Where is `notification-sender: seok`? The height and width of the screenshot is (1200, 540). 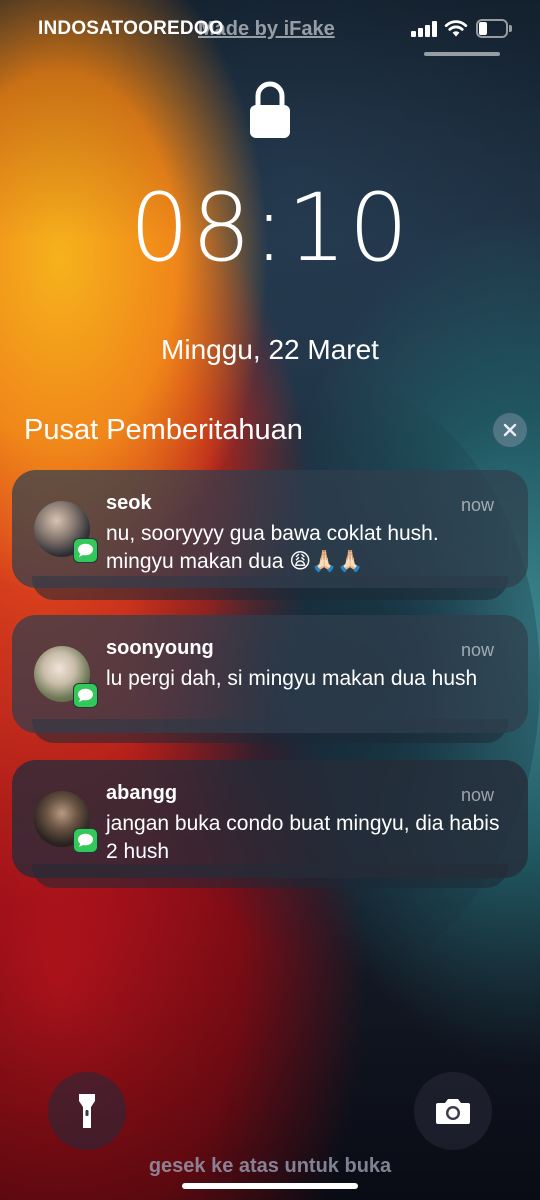 notification-sender: seok is located at coordinates (129, 503).